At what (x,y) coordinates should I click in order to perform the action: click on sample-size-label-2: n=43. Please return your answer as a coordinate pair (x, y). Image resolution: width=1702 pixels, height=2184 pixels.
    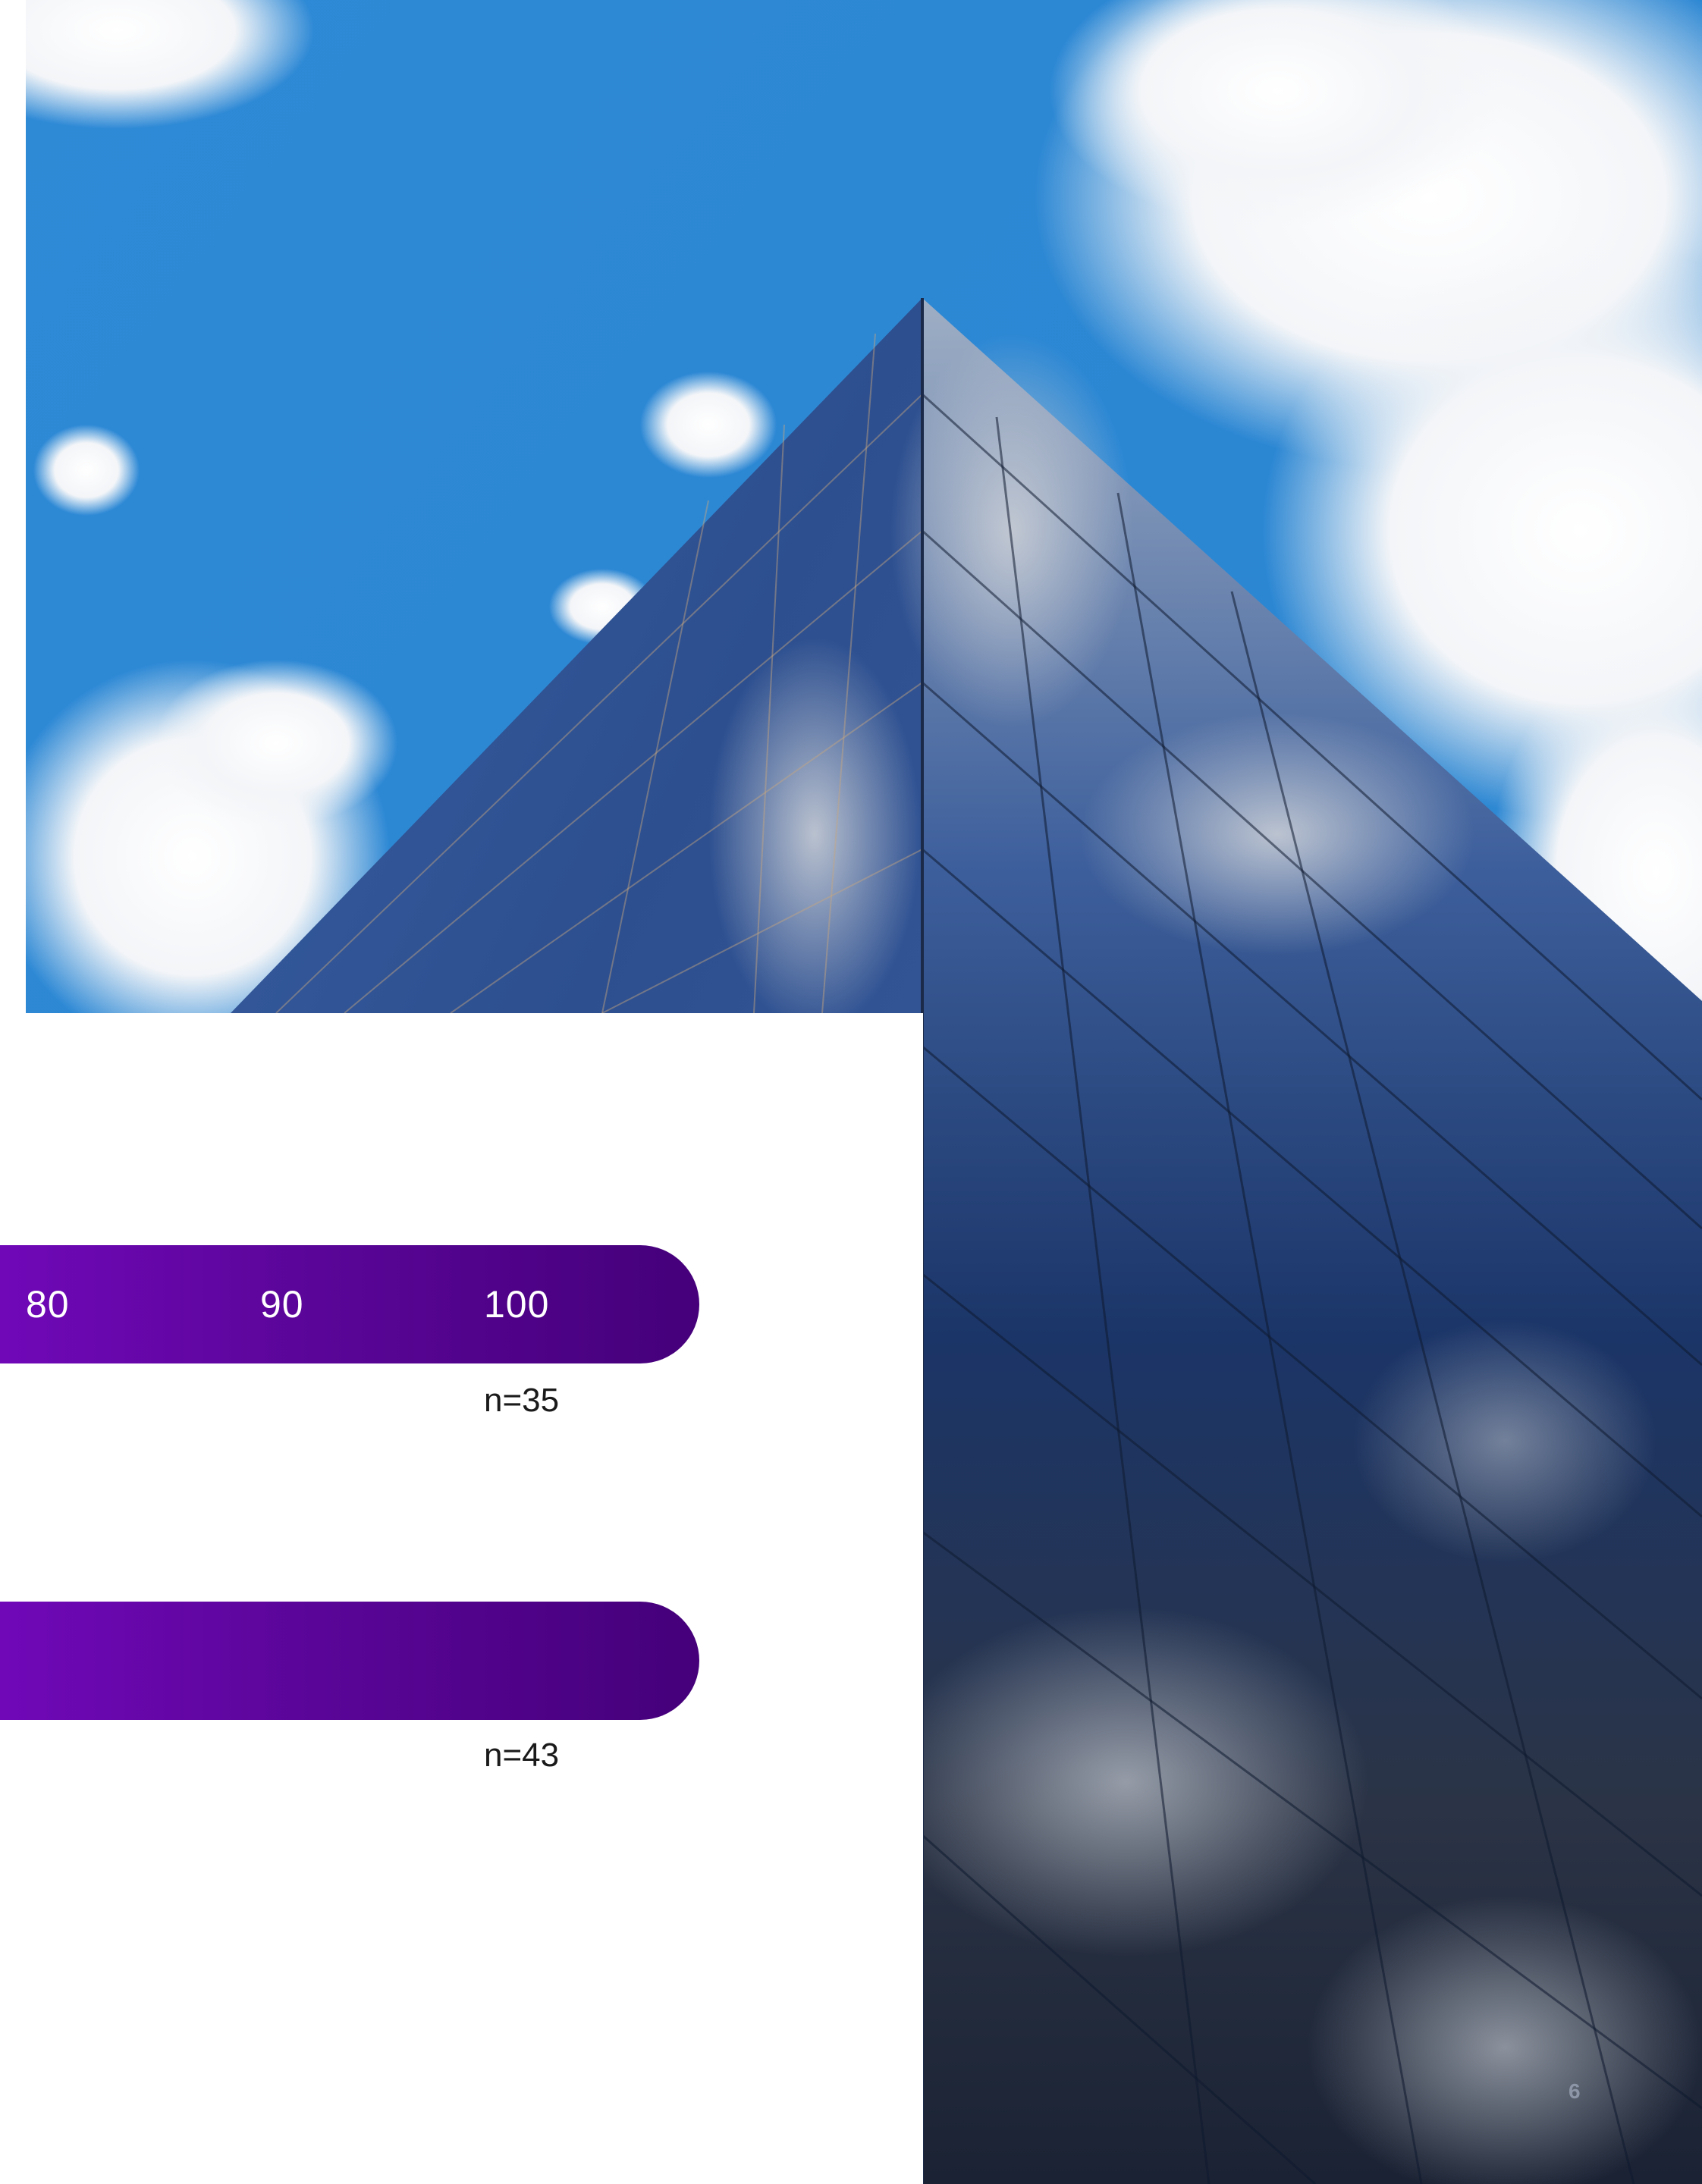
    Looking at the image, I should click on (522, 1755).